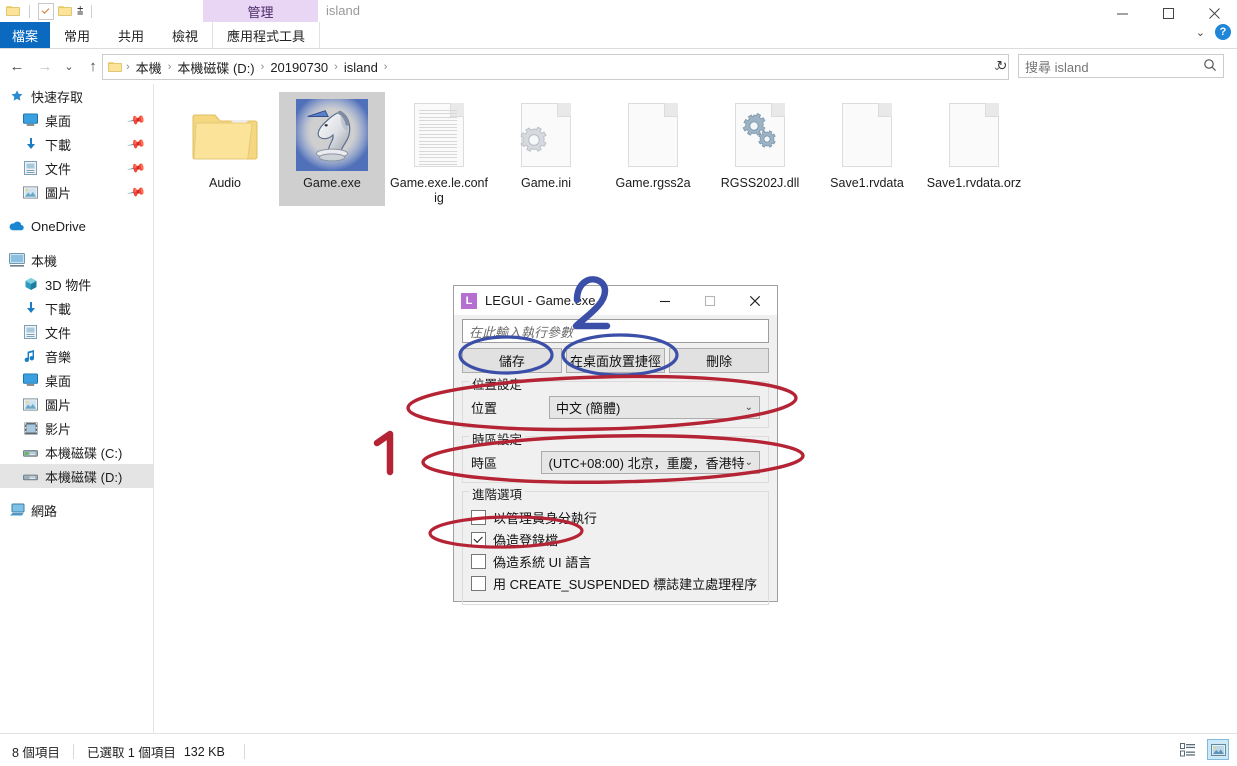  Describe the element at coordinates (1223, 32) in the screenshot. I see `help-icon: ?` at that location.